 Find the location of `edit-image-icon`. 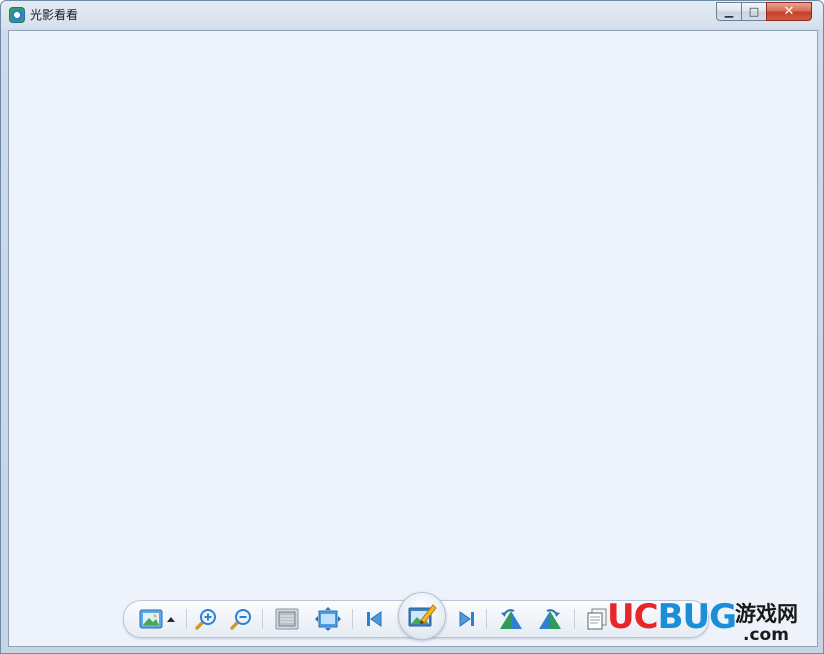

edit-image-icon is located at coordinates (422, 615).